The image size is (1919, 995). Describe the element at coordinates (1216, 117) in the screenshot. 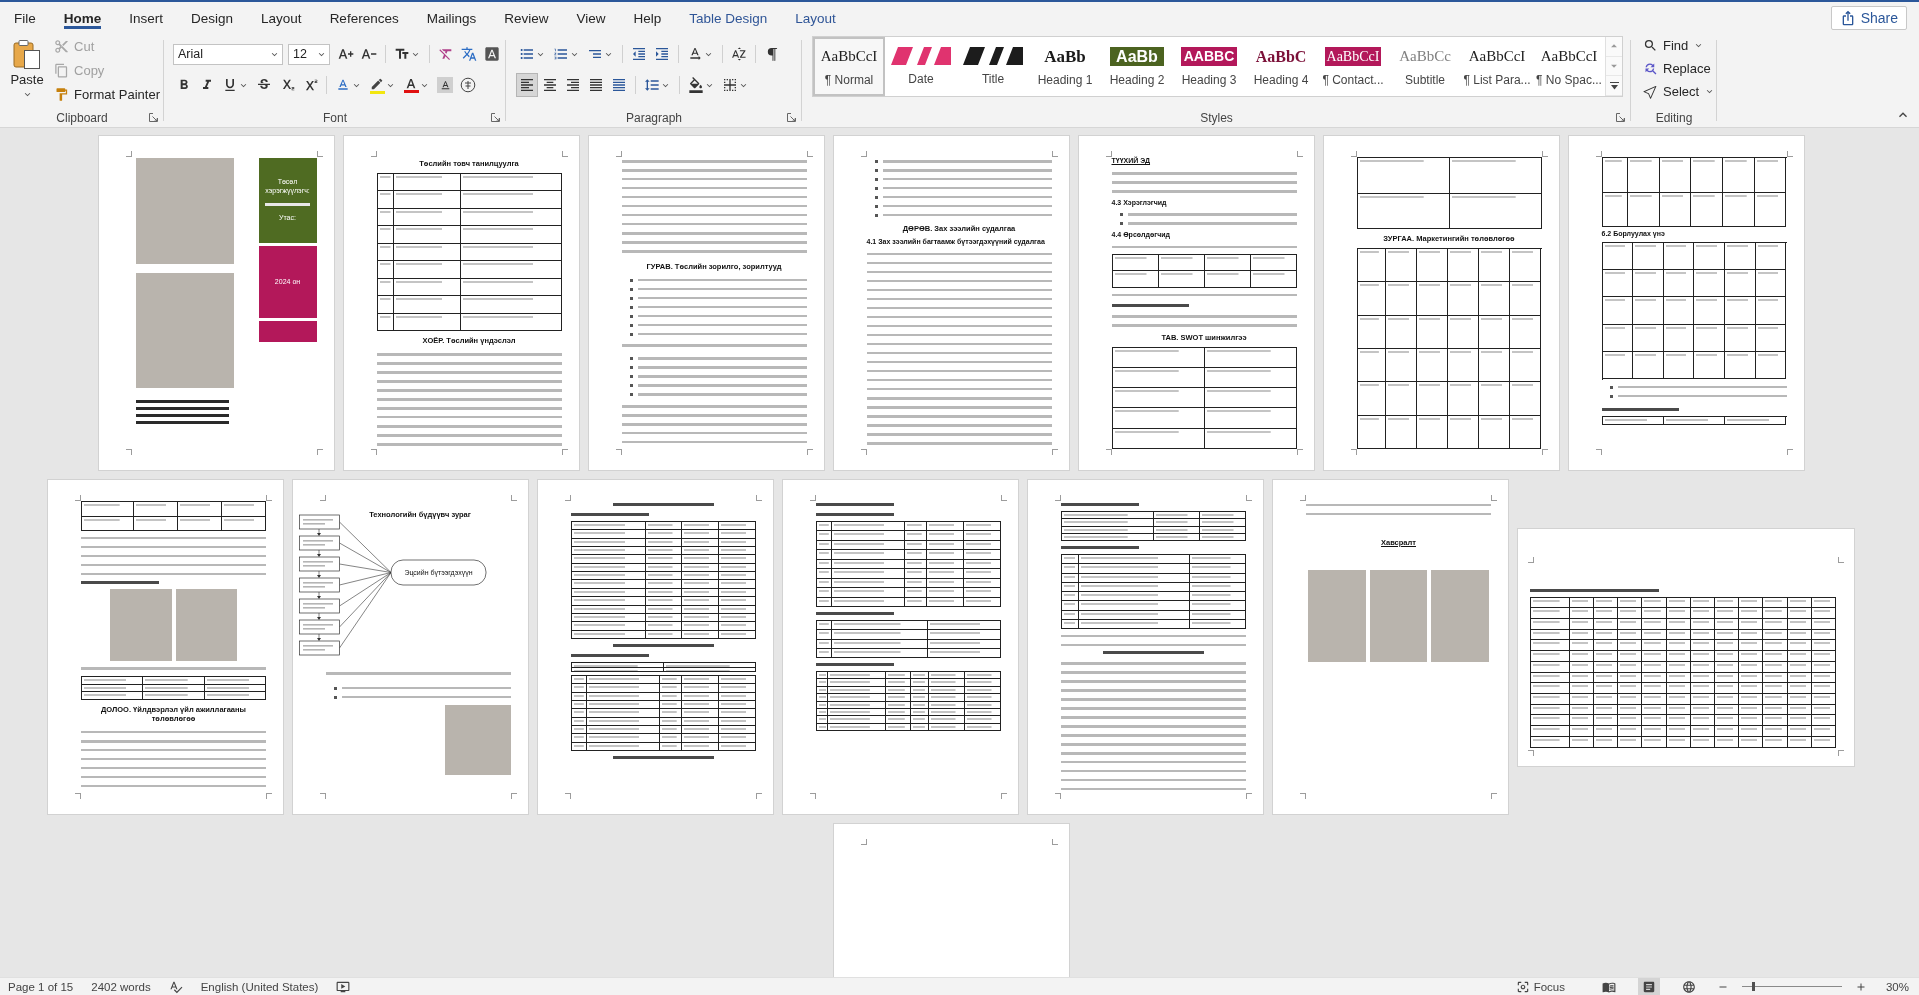

I see `group-label: Styles` at that location.